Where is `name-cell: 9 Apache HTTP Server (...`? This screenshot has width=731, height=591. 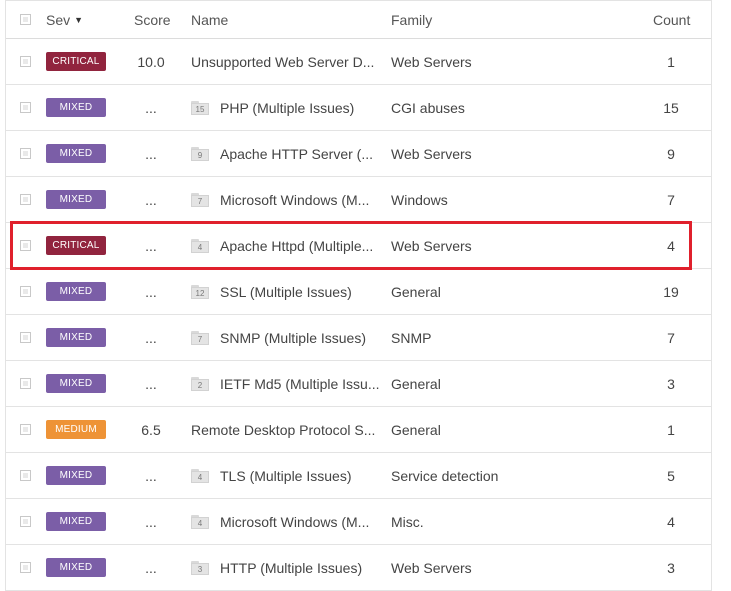 name-cell: 9 Apache HTTP Server (... is located at coordinates (288, 153).